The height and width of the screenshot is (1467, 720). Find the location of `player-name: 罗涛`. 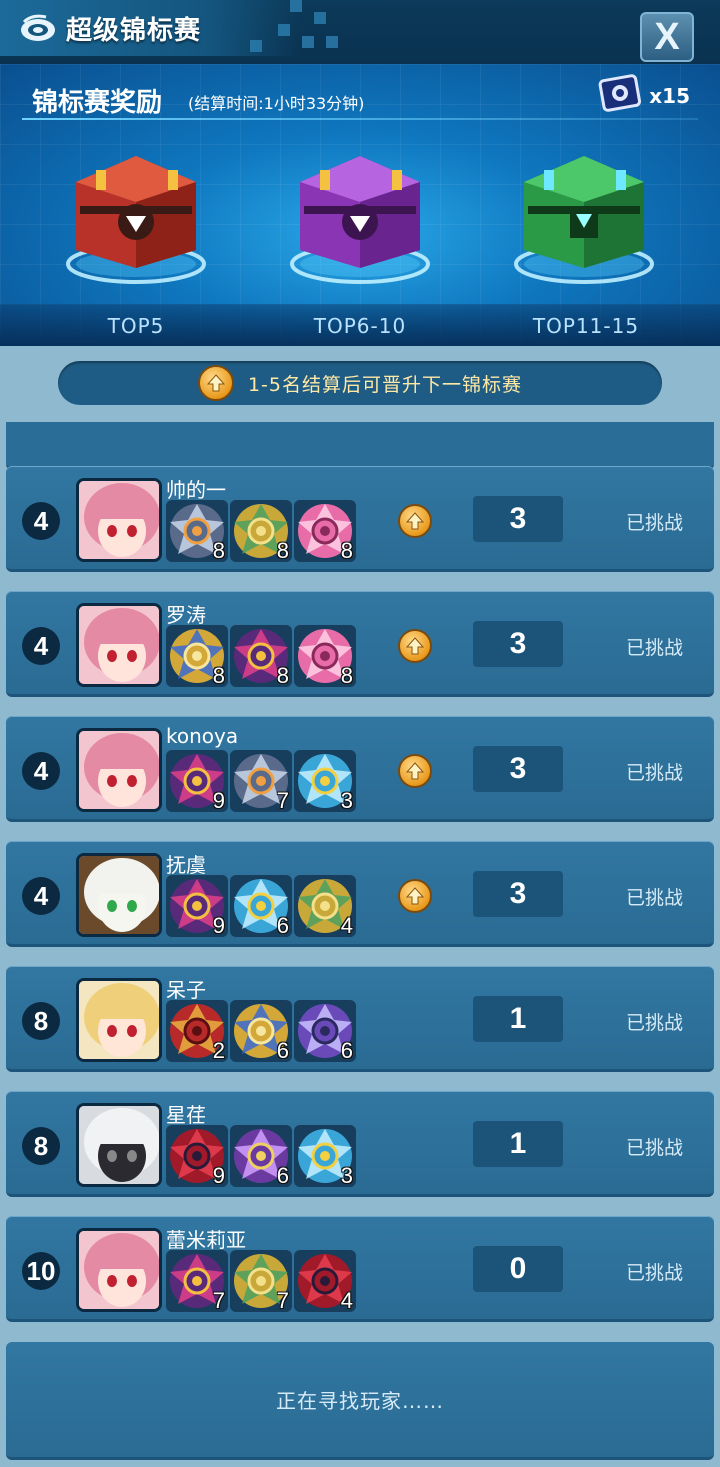

player-name: 罗涛 is located at coordinates (186, 615).